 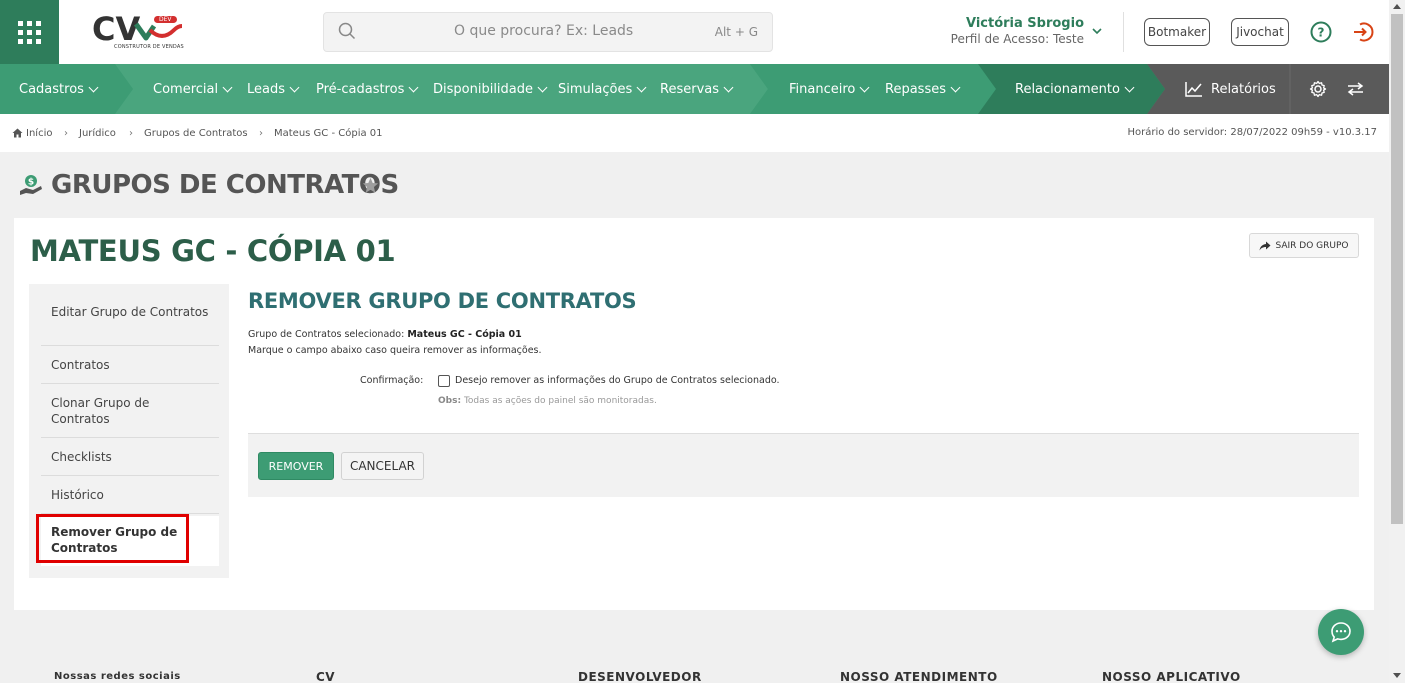 What do you see at coordinates (138, 33) in the screenshot?
I see `logo: CV DEV CONSTRUTOR DE VENDAS` at bounding box center [138, 33].